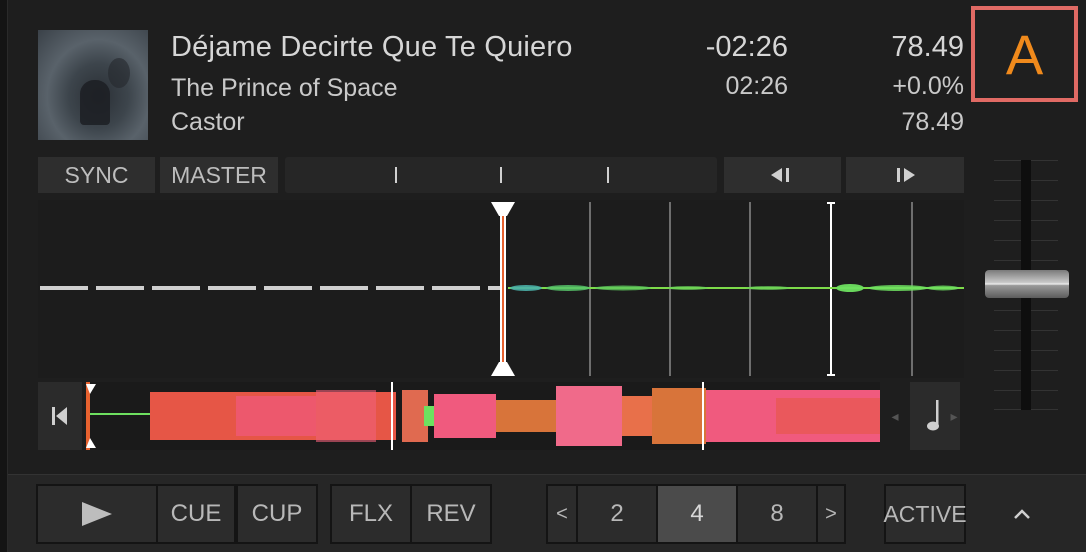 The image size is (1086, 552). I want to click on panel-edge, so click(4, 276).